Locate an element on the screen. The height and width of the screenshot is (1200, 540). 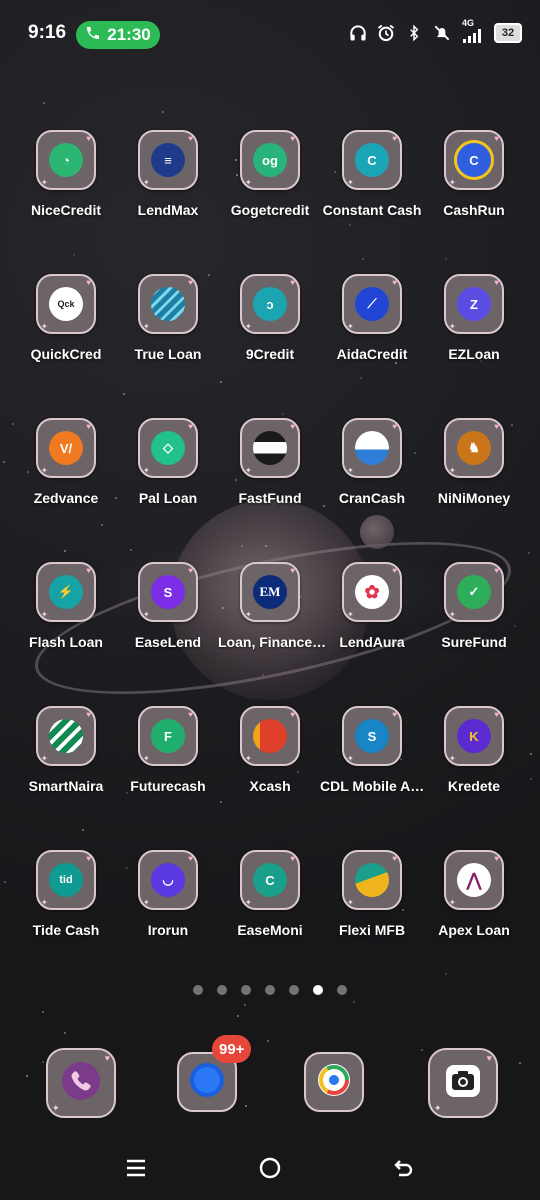
app-cashrun: ♥ ✦ C CashRun is located at coordinates (474, 174).